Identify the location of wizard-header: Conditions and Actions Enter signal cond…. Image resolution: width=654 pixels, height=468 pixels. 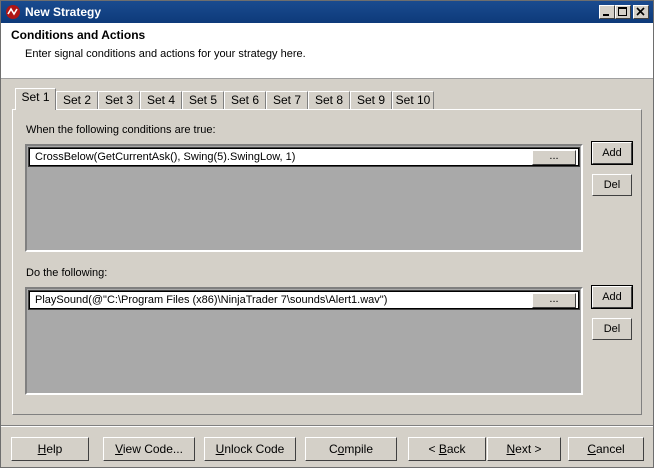
(327, 51).